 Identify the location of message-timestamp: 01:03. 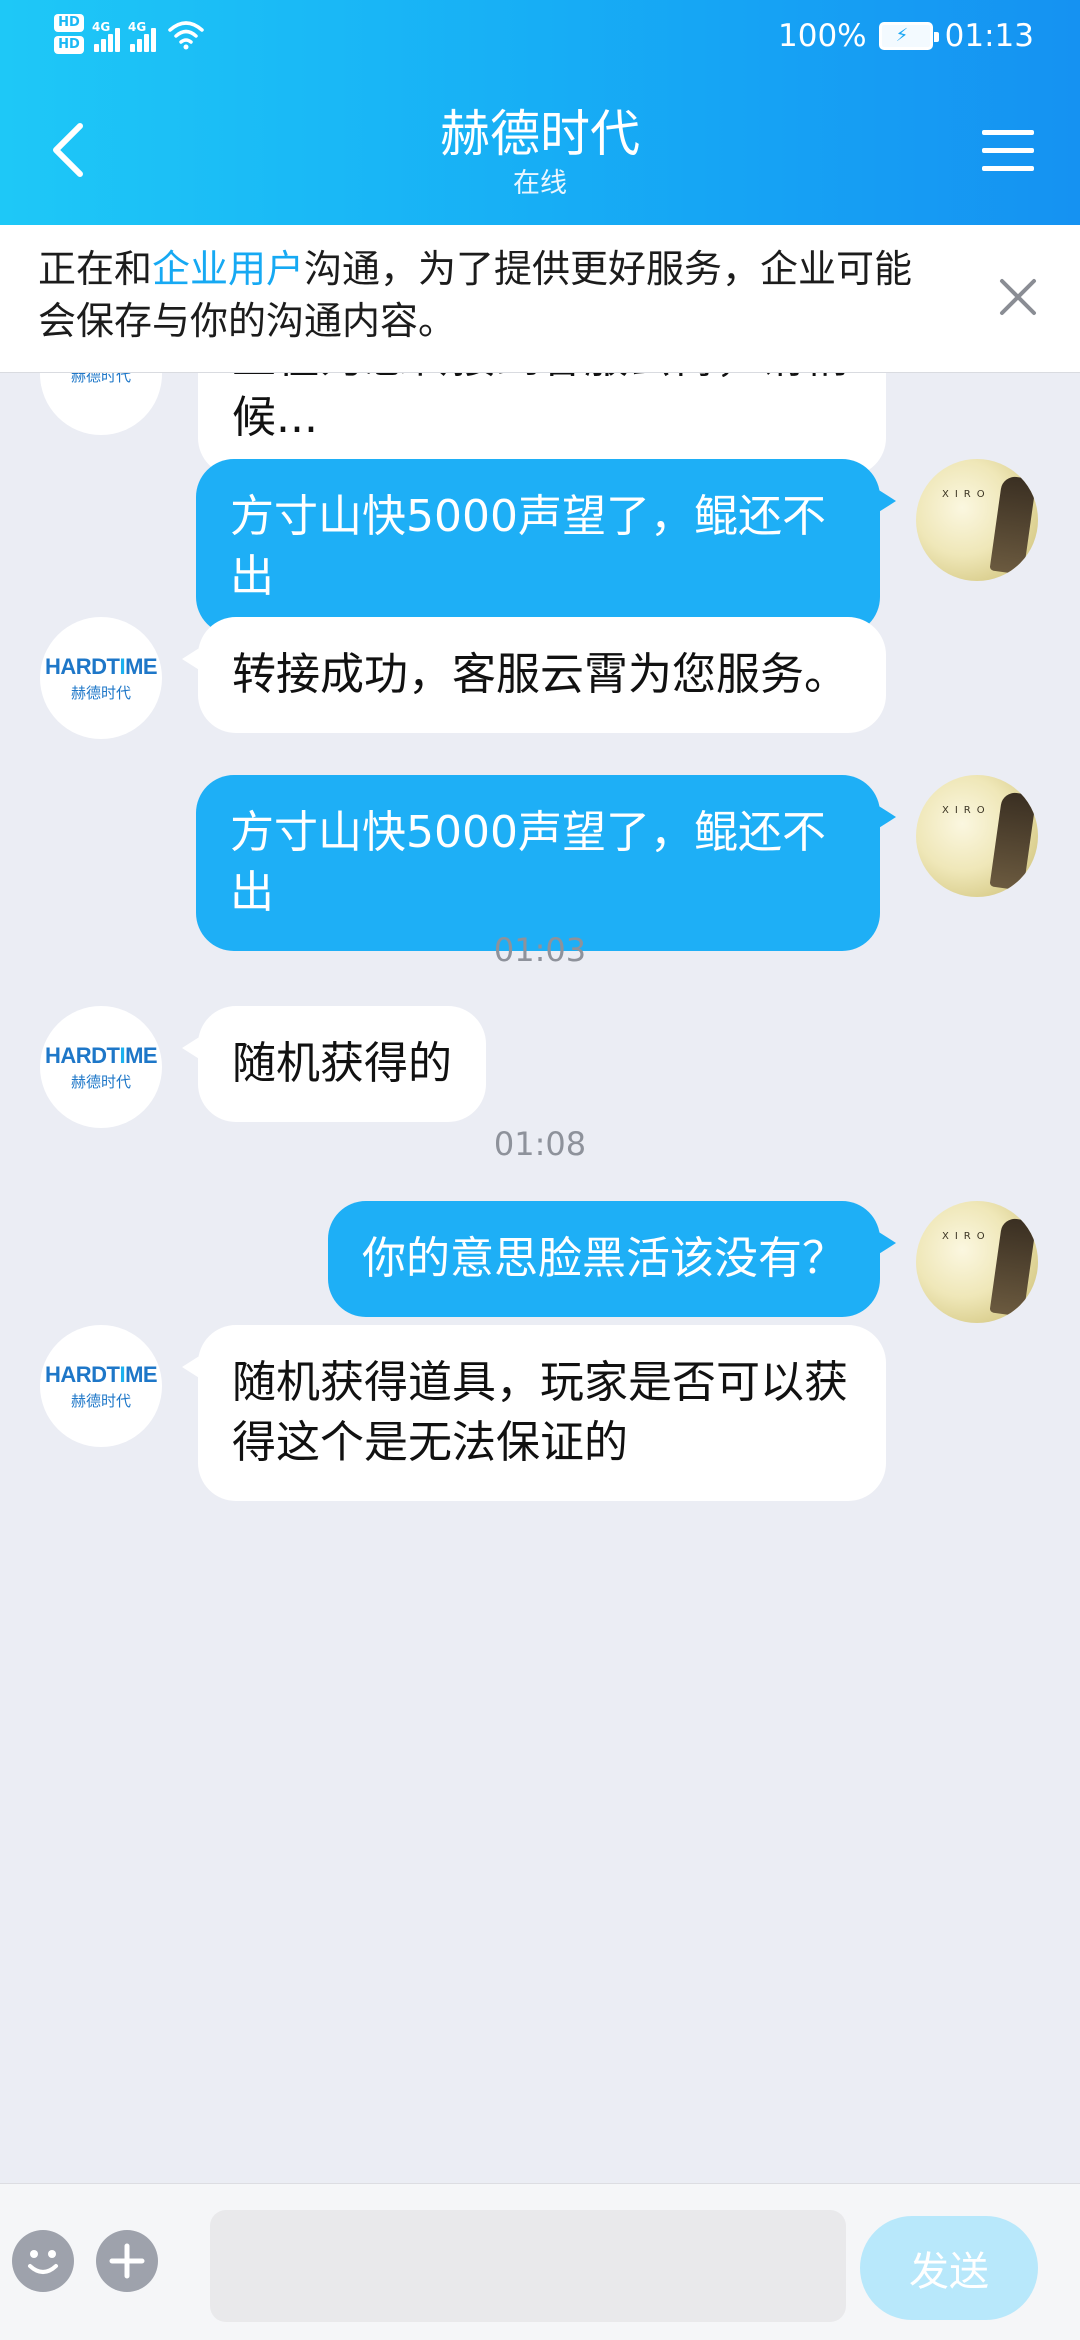
(540, 950).